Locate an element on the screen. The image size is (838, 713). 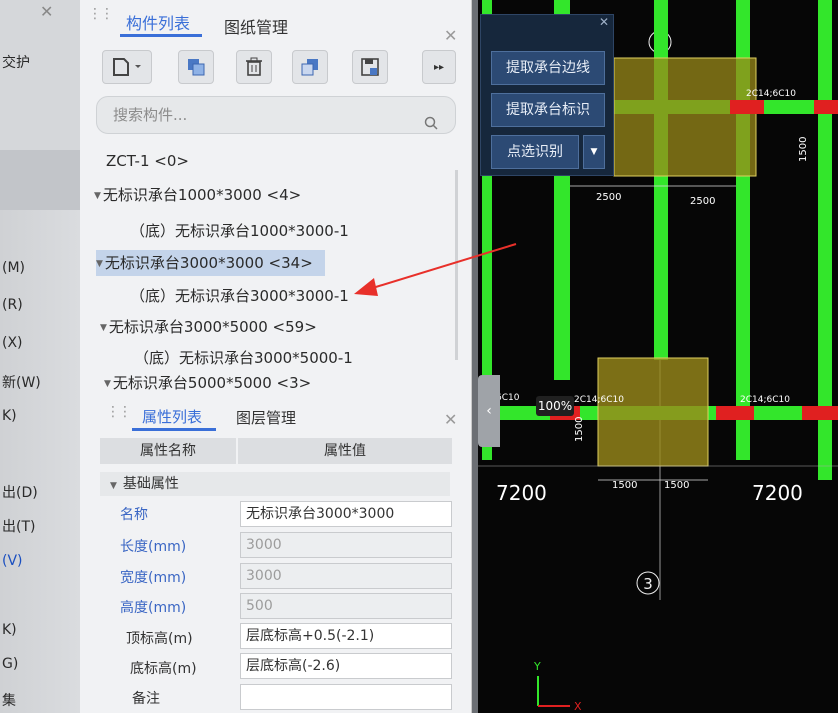
left-menu-item: 出(T) is located at coordinates (18, 526).